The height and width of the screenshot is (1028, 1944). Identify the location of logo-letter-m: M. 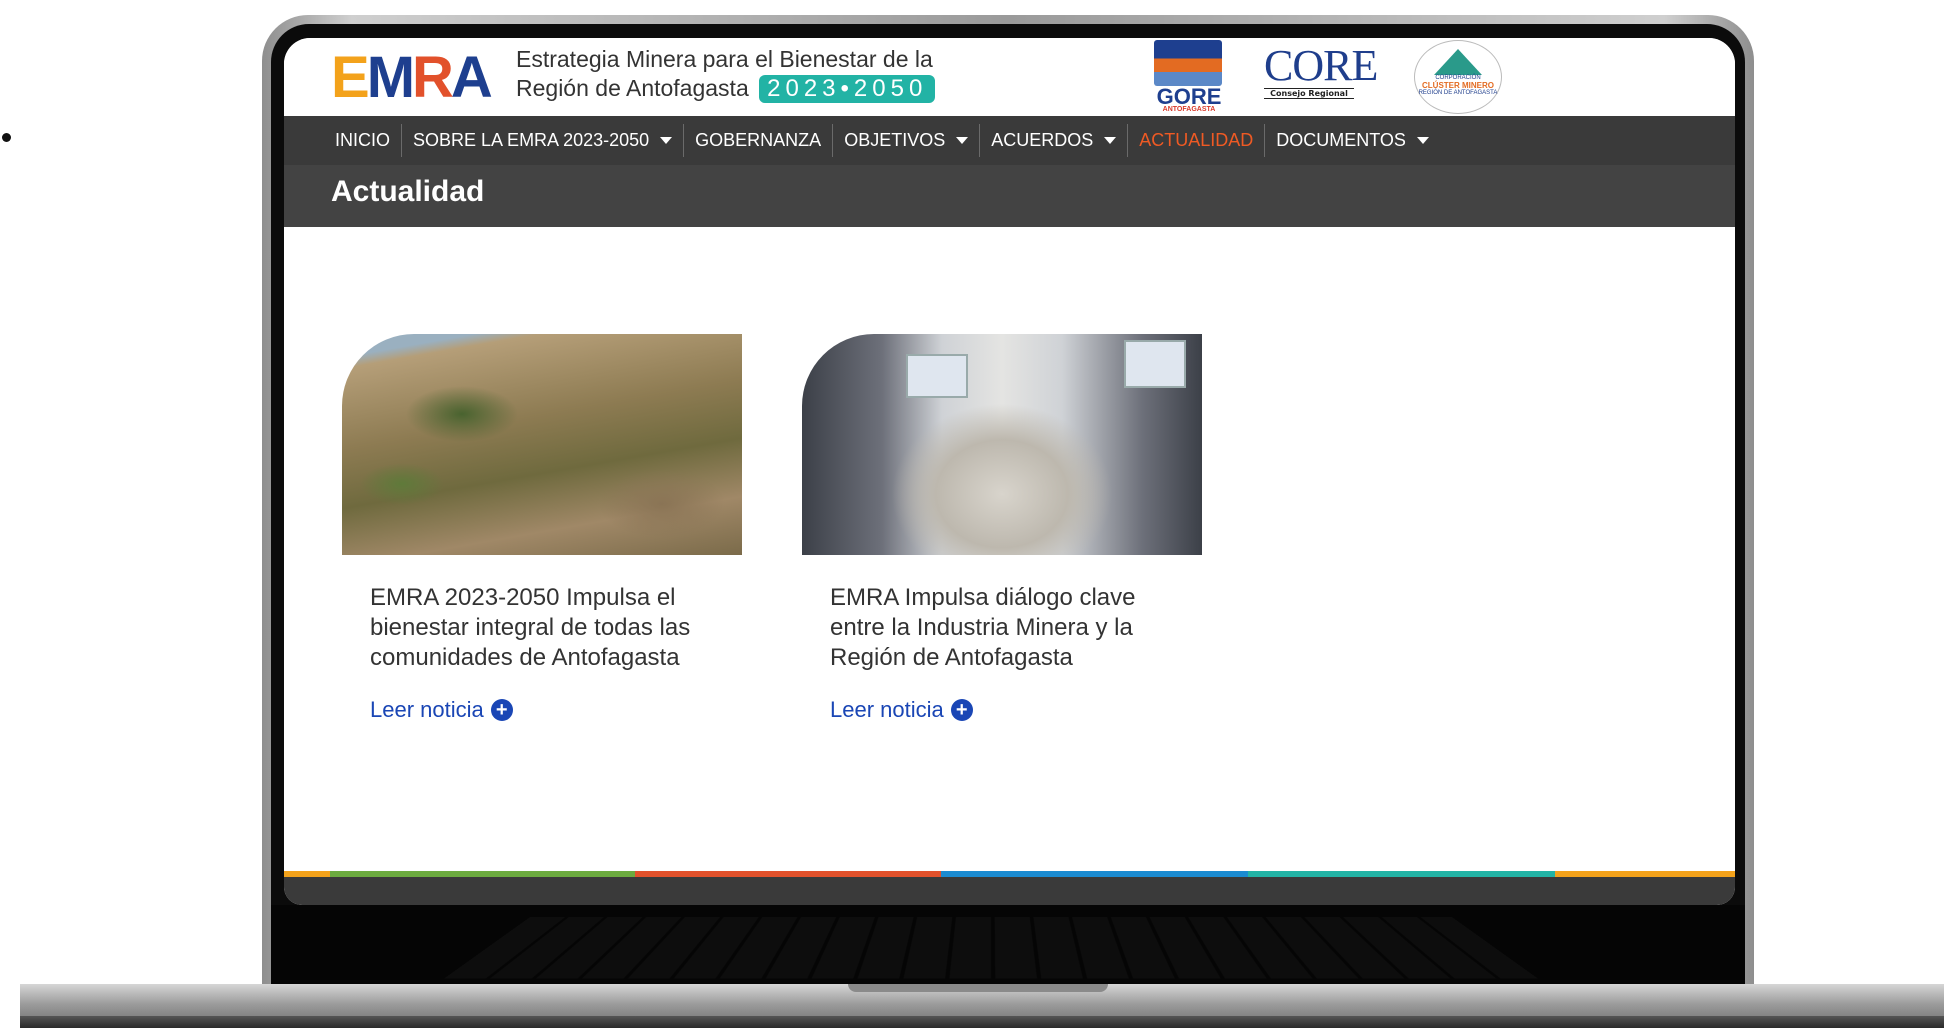
(390, 77).